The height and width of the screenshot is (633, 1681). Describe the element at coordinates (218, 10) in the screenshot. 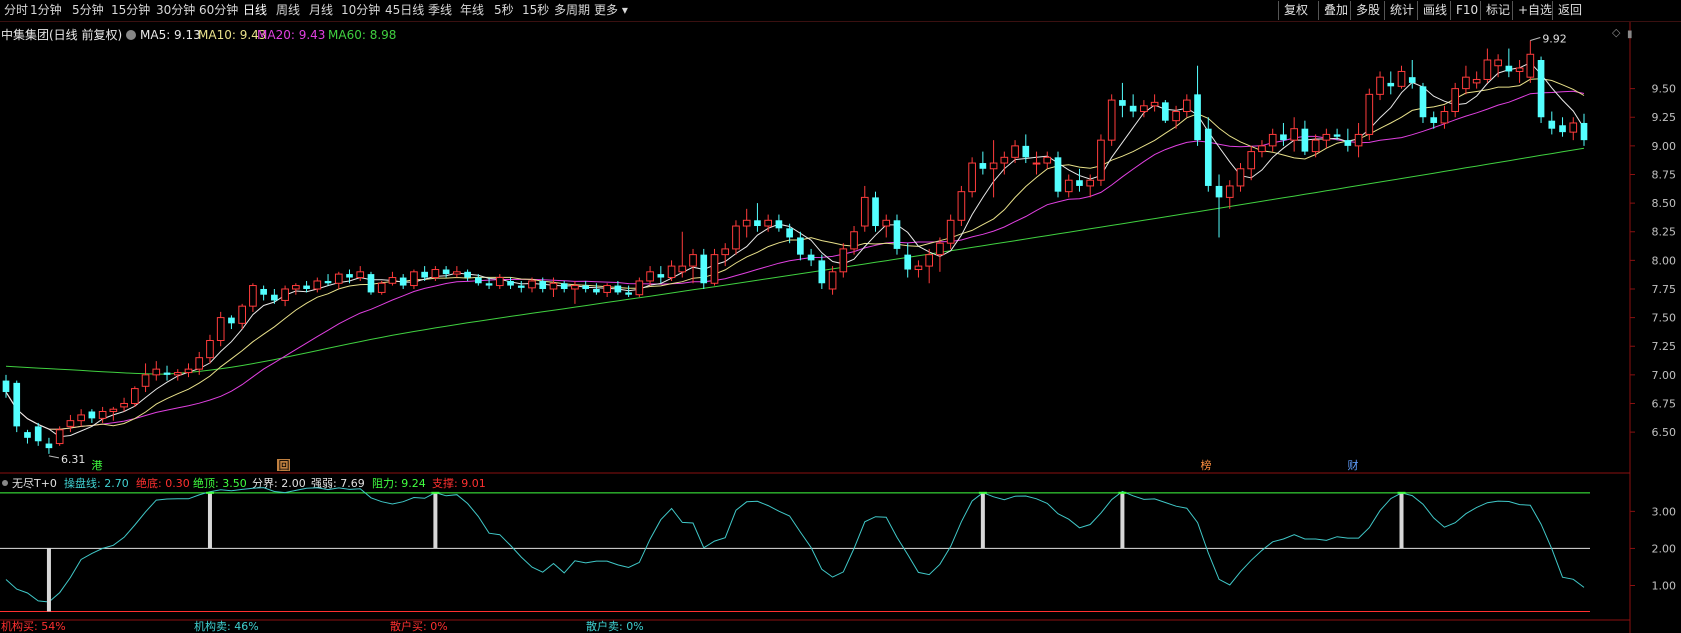

I see `period-tab-5: 60分钟` at that location.